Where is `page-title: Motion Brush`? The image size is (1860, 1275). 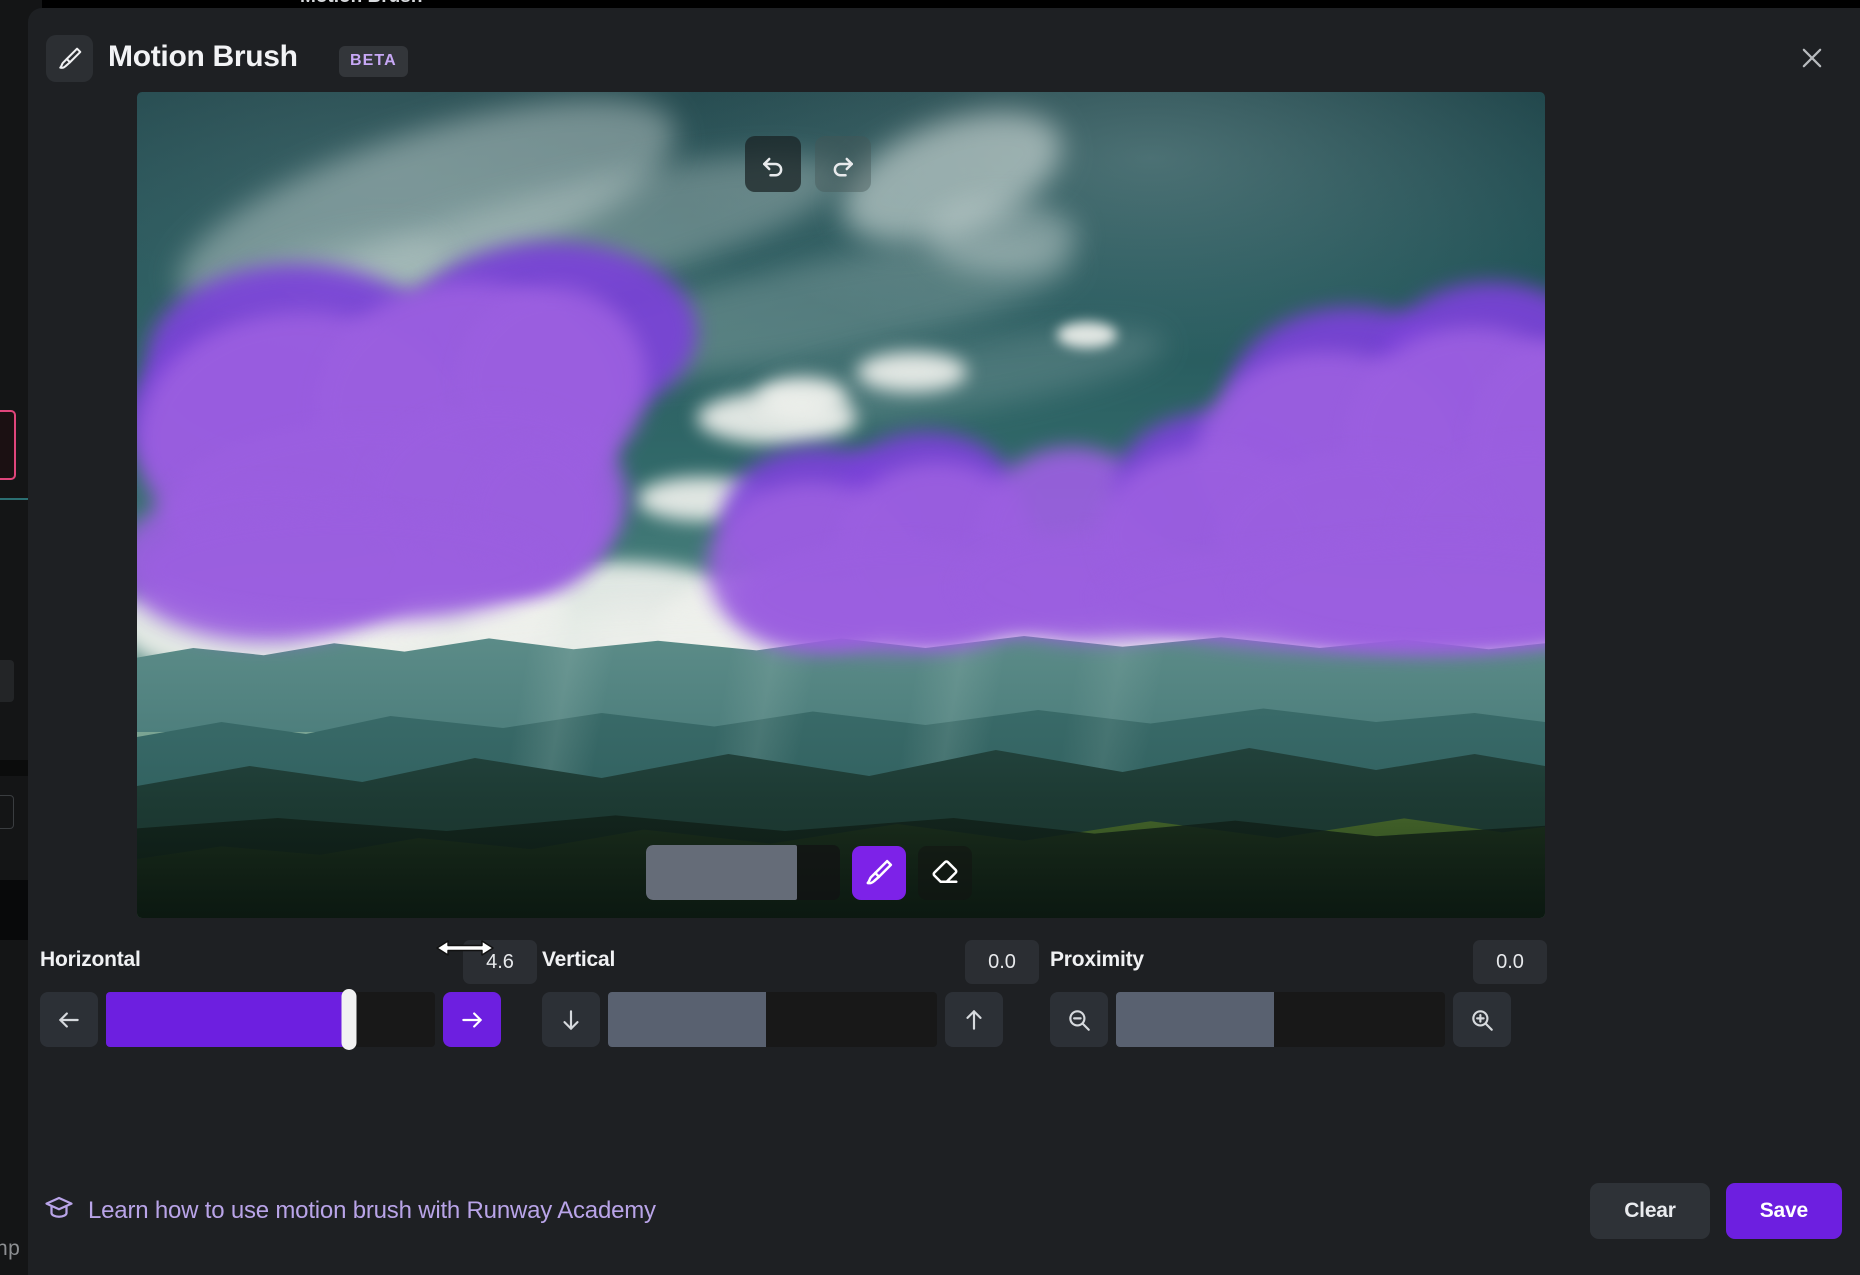 page-title: Motion Brush is located at coordinates (203, 56).